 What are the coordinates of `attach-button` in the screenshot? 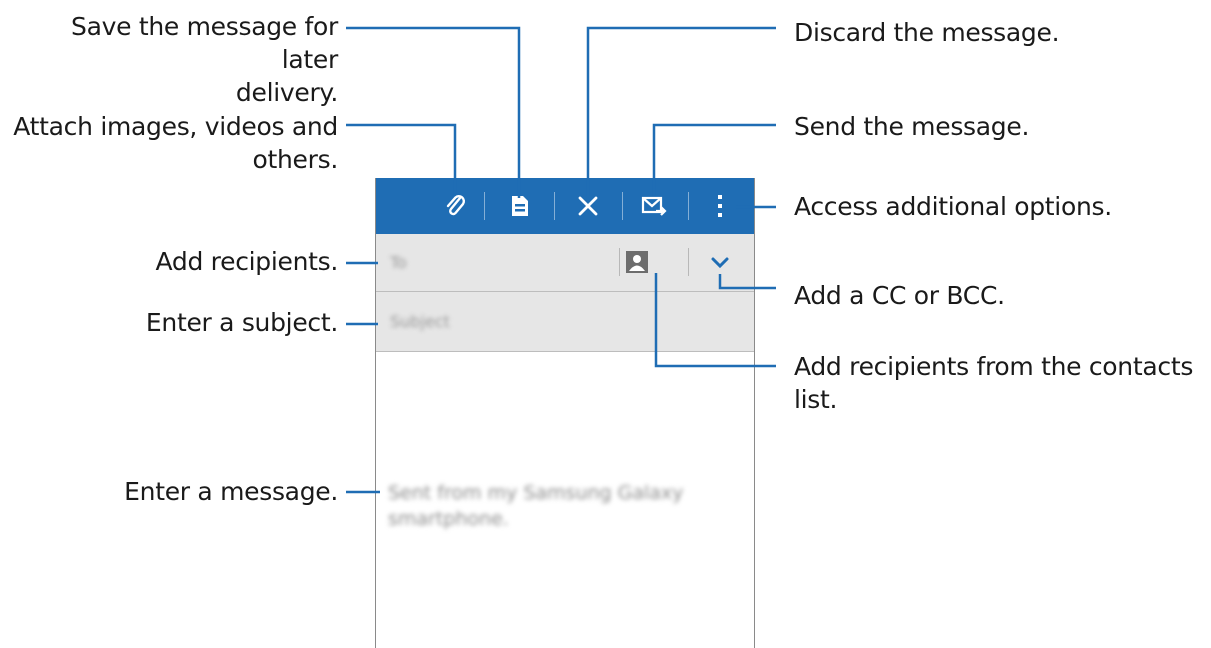 It's located at (456, 206).